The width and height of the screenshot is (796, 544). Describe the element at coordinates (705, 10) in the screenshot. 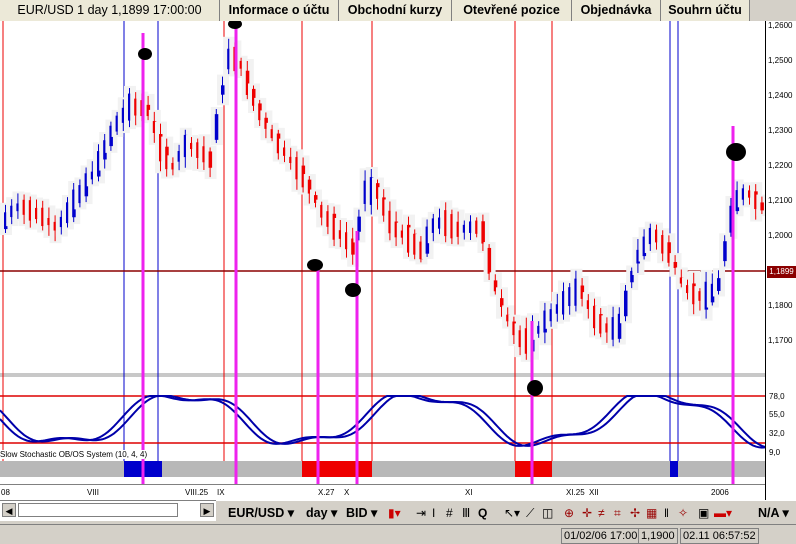

I see `tab-account-summary: Souhrn účtu` at that location.